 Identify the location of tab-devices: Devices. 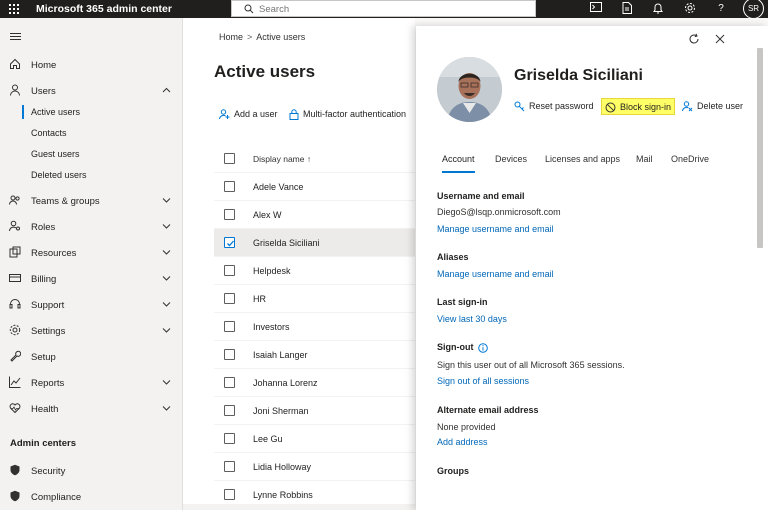
(511, 159).